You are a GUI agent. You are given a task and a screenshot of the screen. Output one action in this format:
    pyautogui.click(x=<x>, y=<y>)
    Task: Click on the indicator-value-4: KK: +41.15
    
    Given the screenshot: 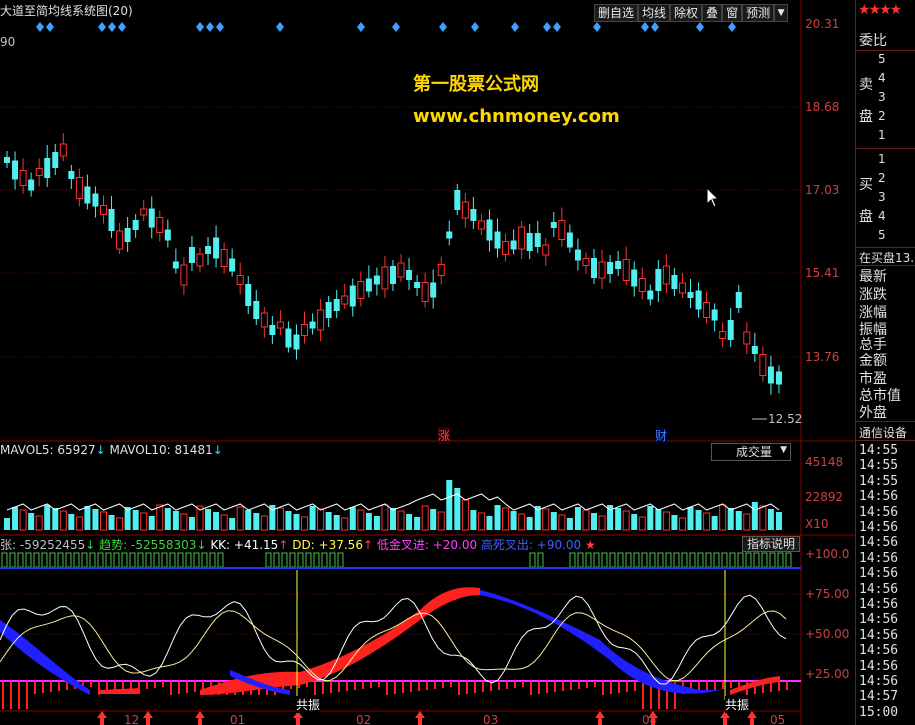 What is the action you would take?
    pyautogui.click(x=242, y=545)
    